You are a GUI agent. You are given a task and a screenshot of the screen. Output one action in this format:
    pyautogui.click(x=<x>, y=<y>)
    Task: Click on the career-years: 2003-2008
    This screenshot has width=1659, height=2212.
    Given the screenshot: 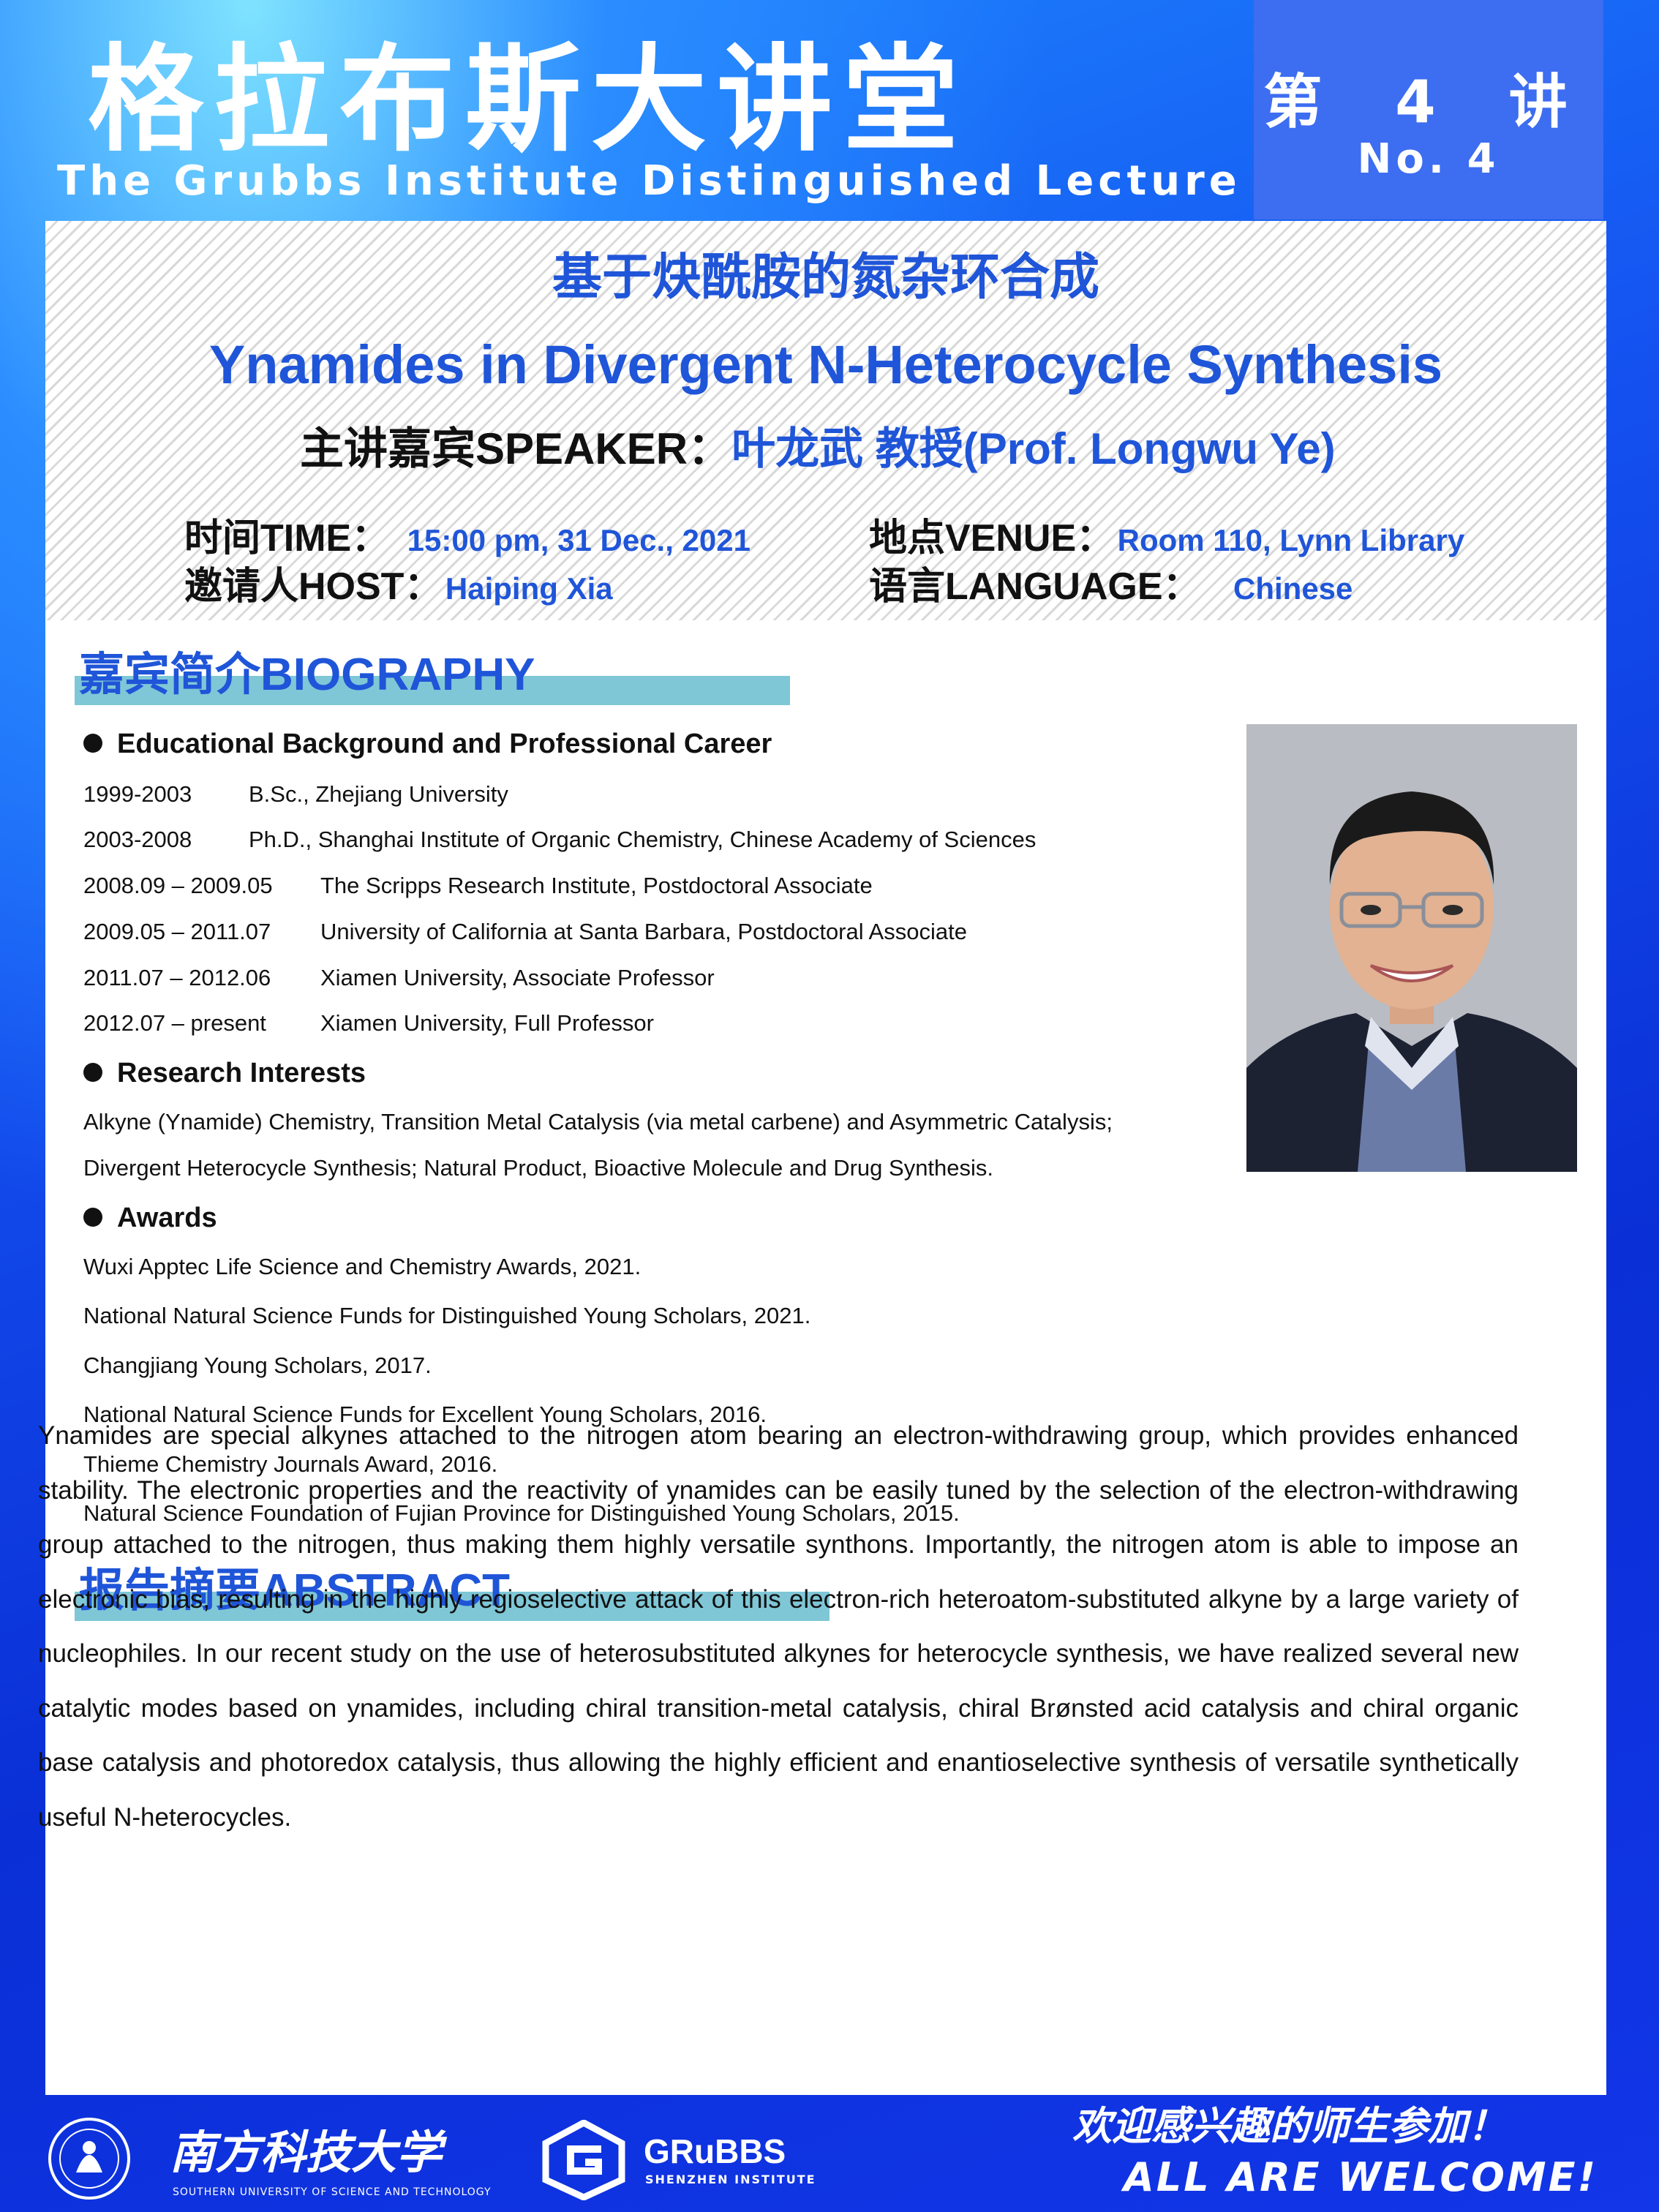 What is the action you would take?
    pyautogui.click(x=137, y=839)
    